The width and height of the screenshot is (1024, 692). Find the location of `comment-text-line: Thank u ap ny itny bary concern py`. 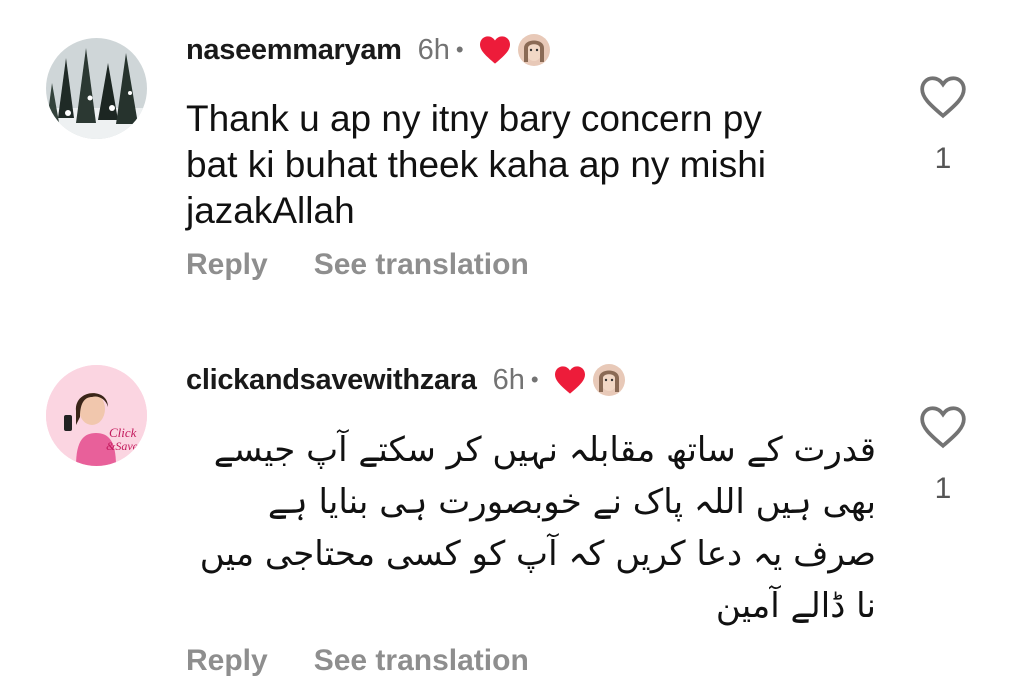

comment-text-line: Thank u ap ny itny bary concern py is located at coordinates (474, 118).